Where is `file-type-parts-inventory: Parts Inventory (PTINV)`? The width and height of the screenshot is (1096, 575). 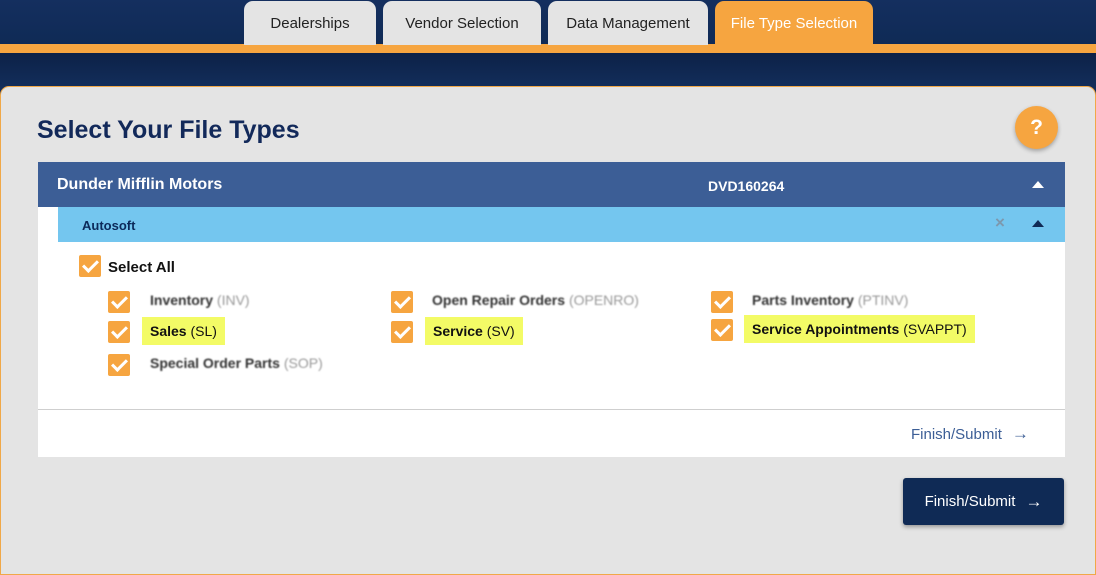
file-type-parts-inventory: Parts Inventory (PTINV) is located at coordinates (830, 300).